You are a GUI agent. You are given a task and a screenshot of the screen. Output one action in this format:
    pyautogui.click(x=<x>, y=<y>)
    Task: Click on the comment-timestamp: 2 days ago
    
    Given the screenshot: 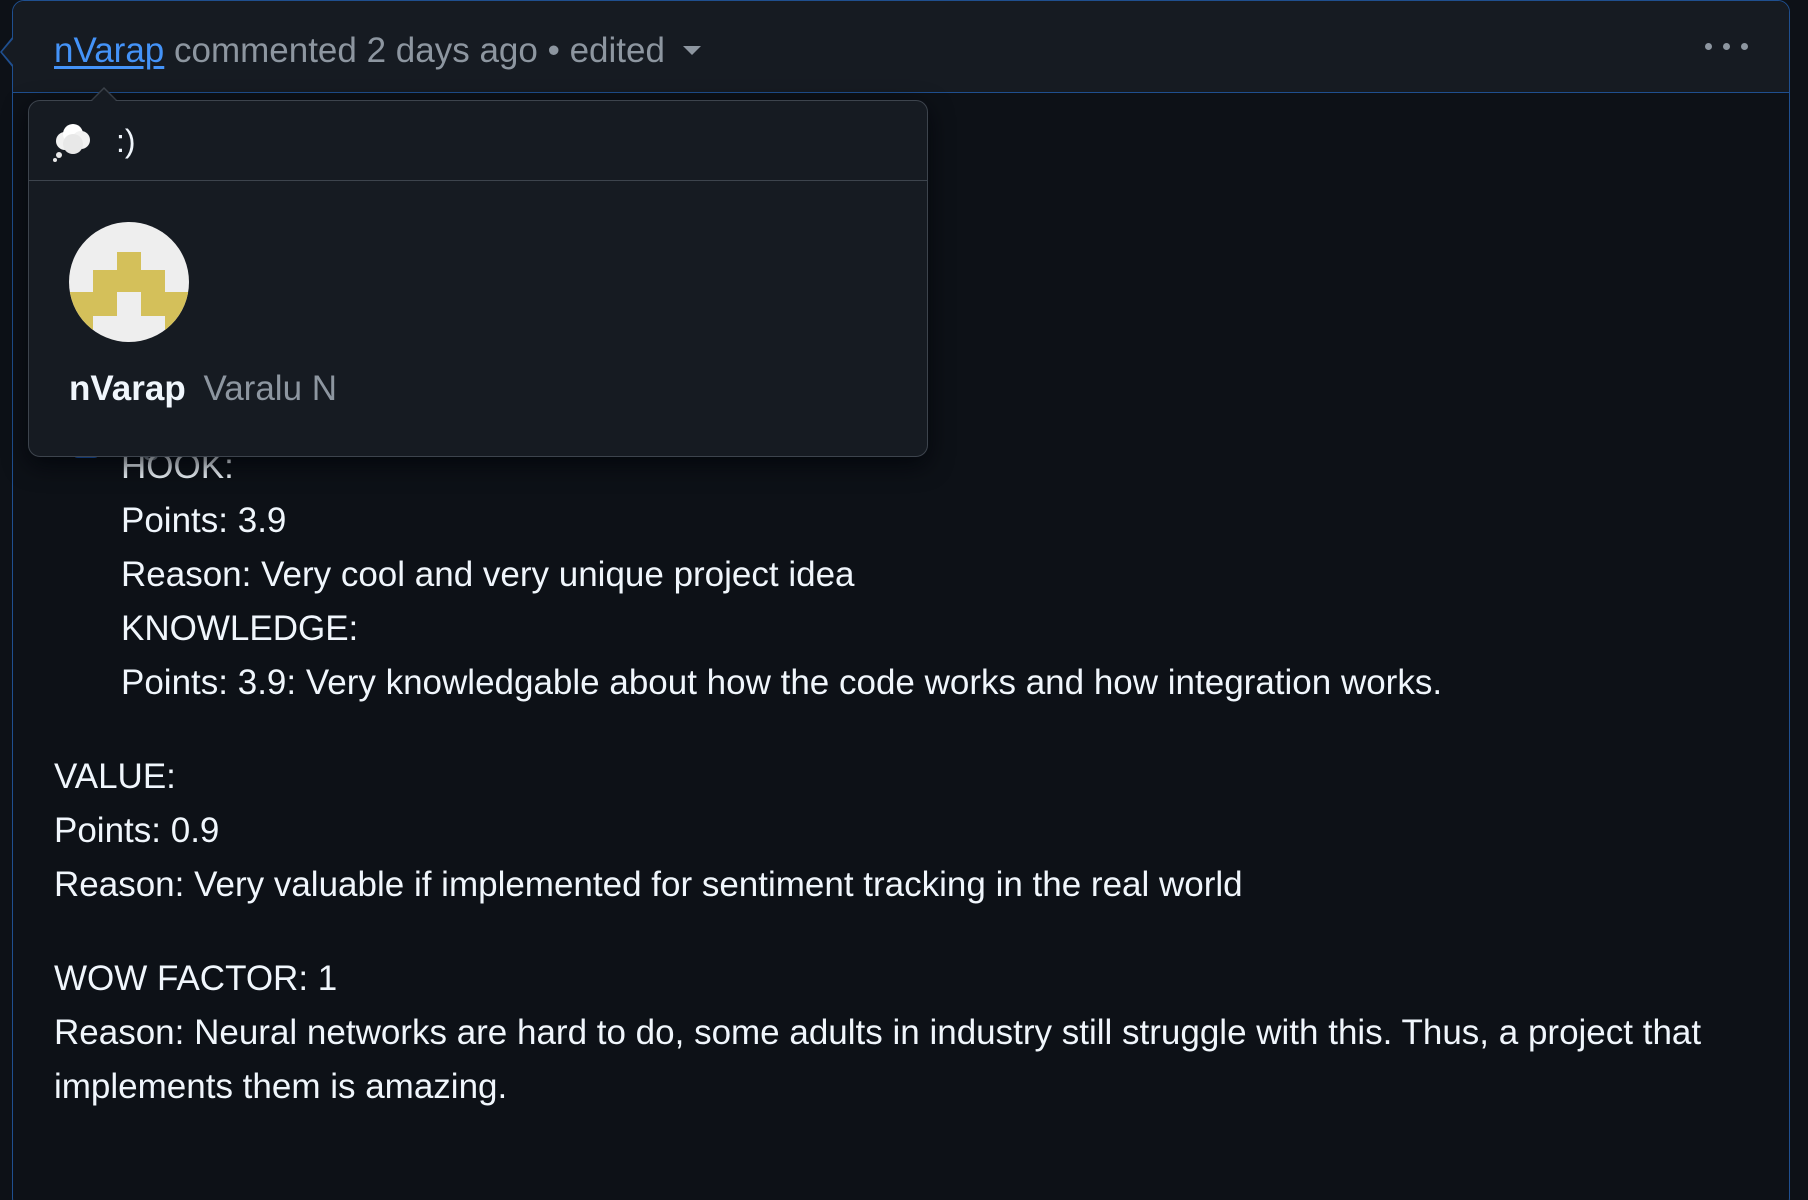 What is the action you would take?
    pyautogui.click(x=452, y=50)
    